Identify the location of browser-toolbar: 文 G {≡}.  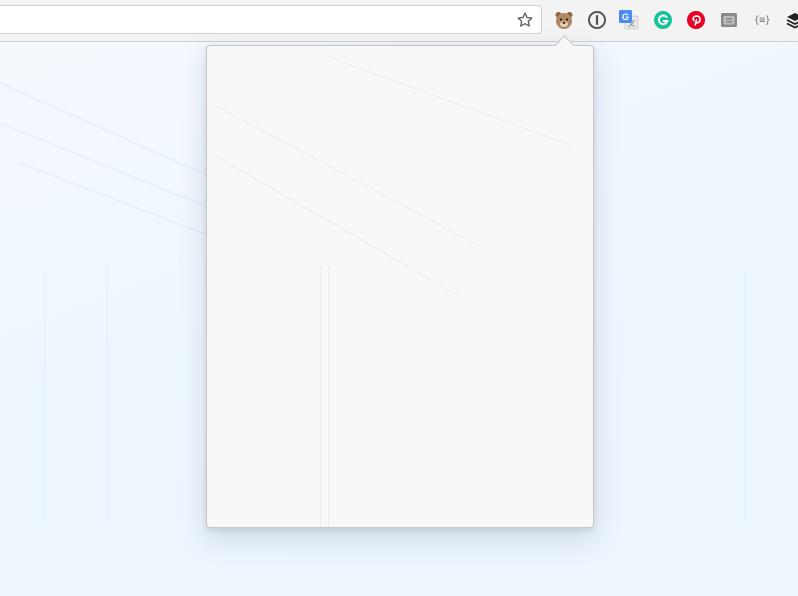
(399, 21).